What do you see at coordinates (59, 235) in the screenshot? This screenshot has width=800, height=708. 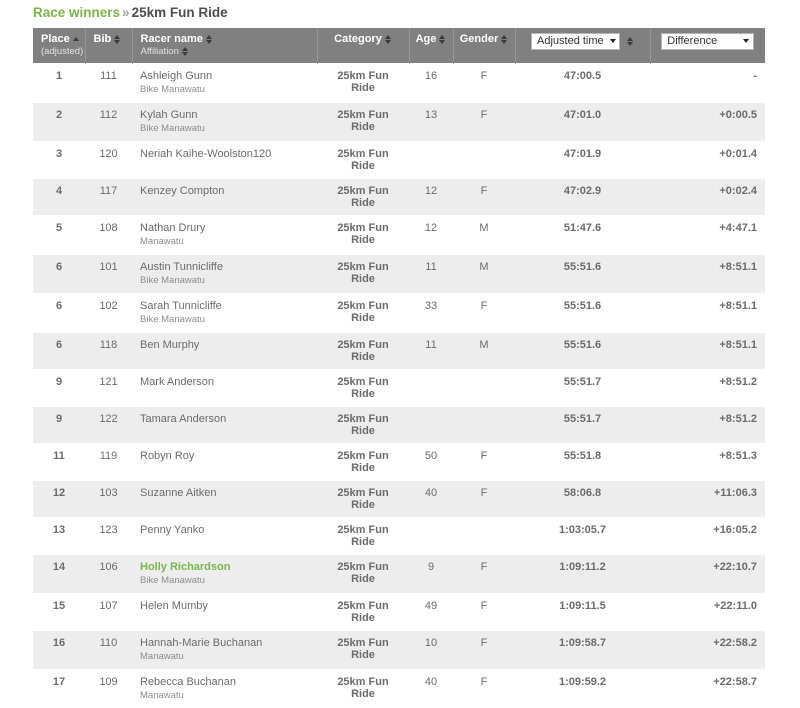 I see `cell-place: 5` at bounding box center [59, 235].